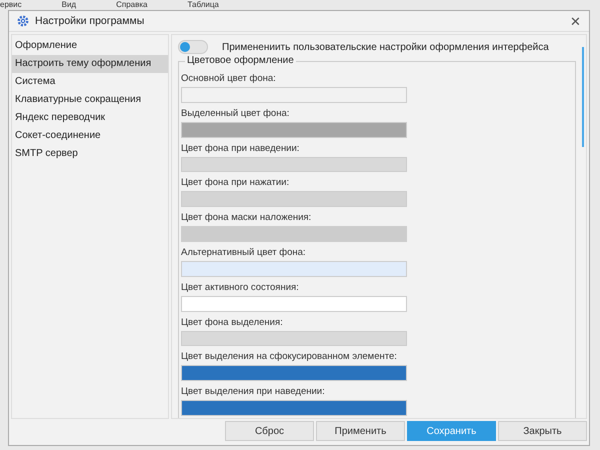  I want to click on field-label: Цвет активного состояния:, so click(240, 287).